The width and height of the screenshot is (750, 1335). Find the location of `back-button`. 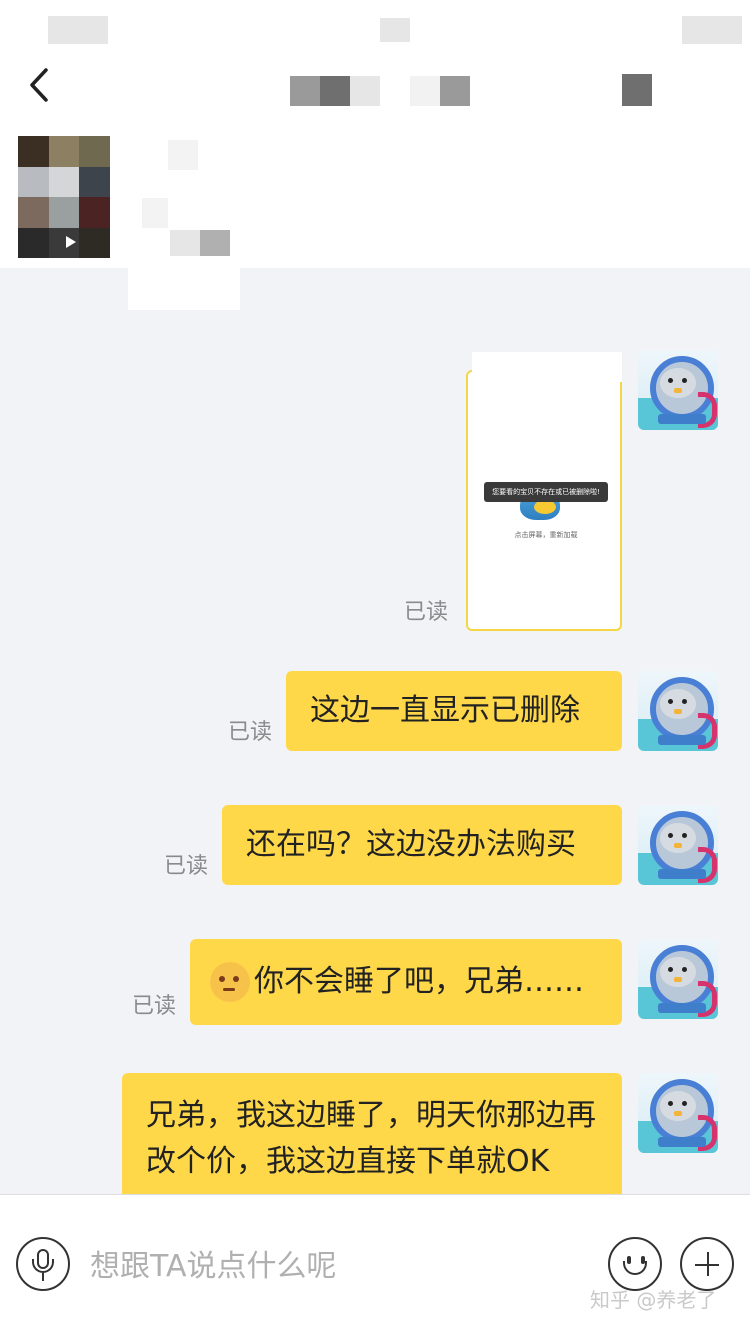

back-button is located at coordinates (42, 85).